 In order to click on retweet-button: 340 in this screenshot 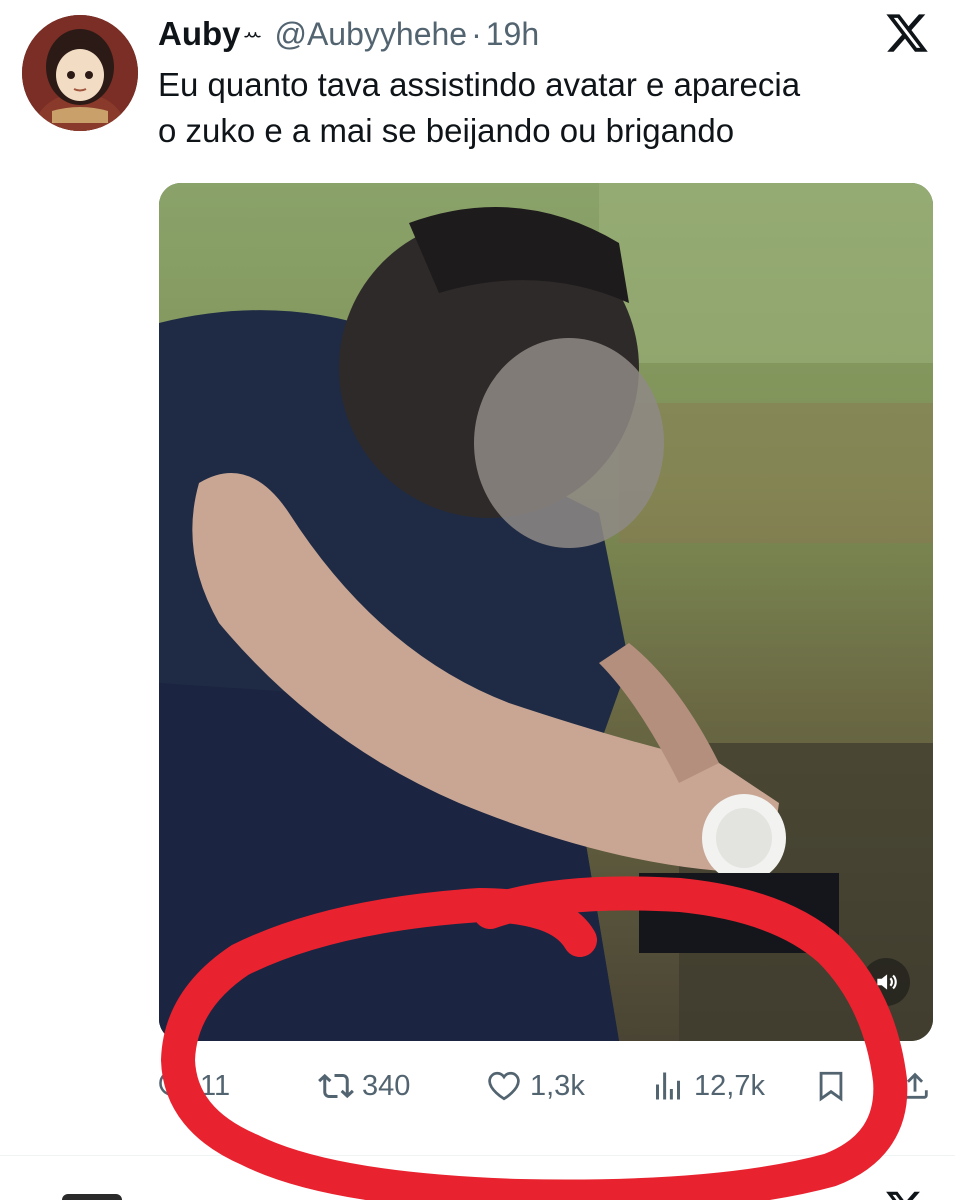, I will do `click(364, 1086)`.